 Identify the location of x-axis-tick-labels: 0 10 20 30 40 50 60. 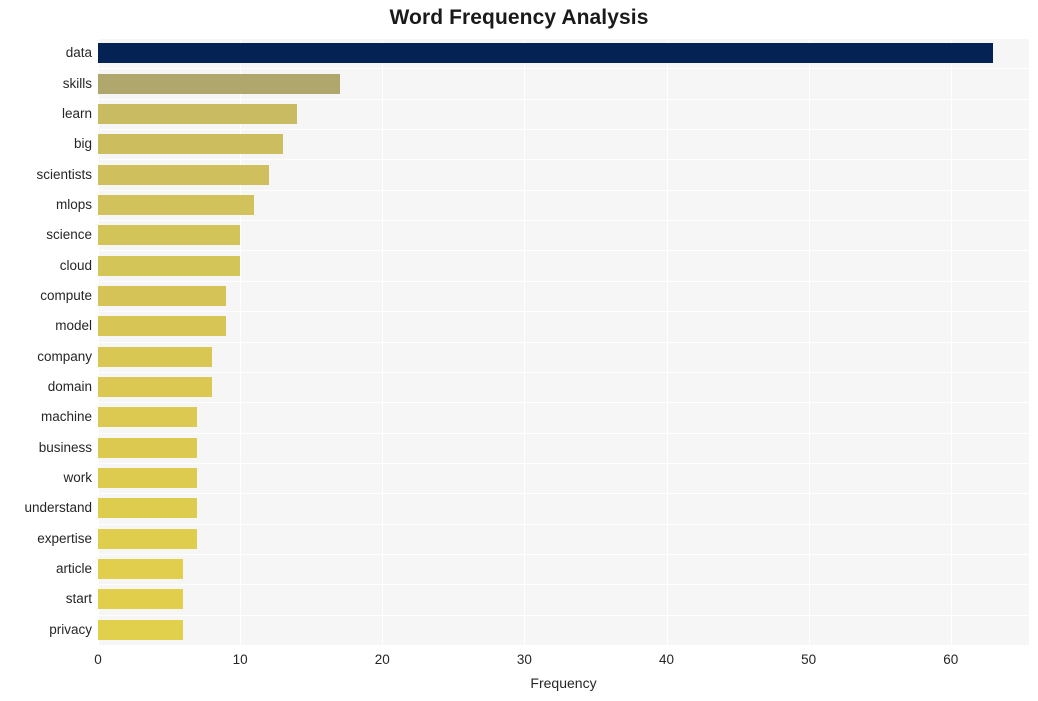
(519, 662).